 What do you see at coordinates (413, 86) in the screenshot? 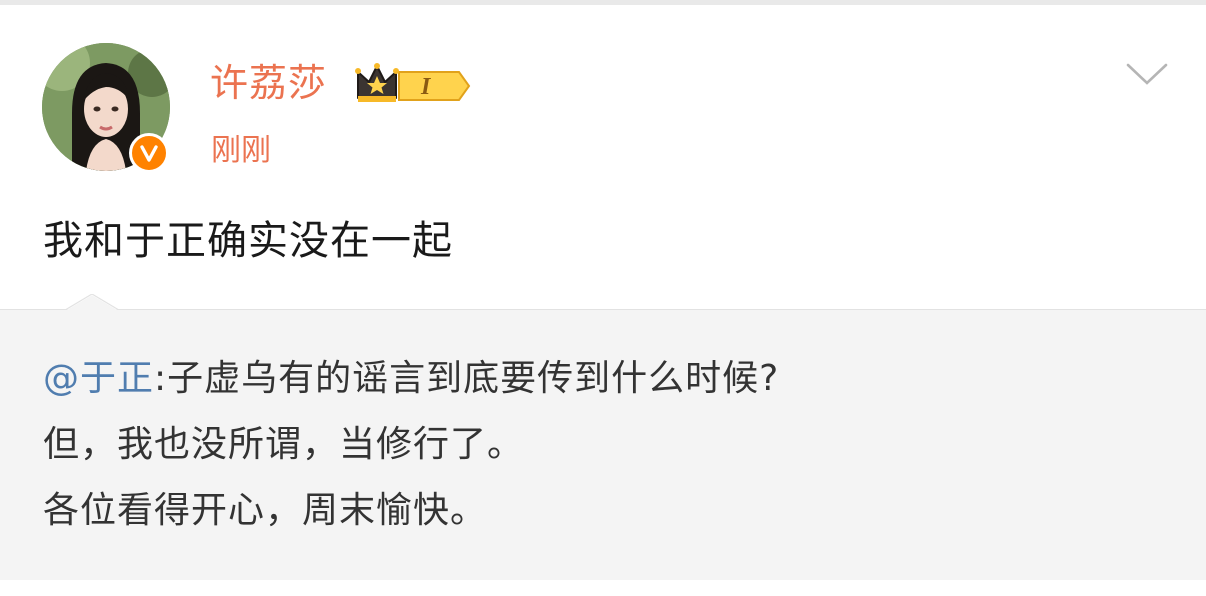
I see `vip-crown-icon: I` at bounding box center [413, 86].